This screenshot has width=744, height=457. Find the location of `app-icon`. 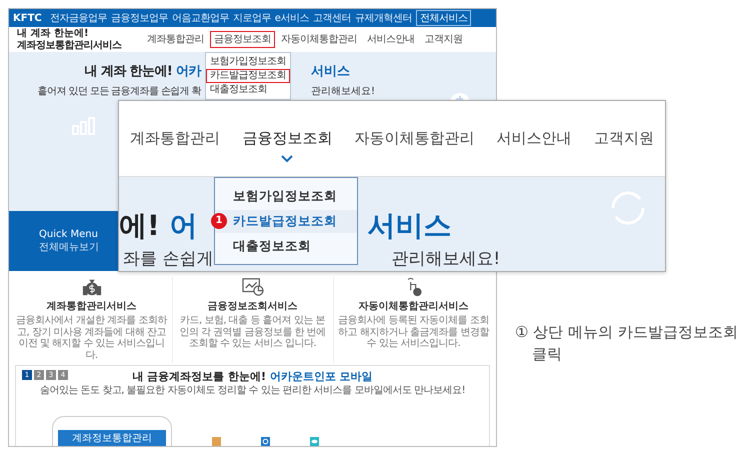

app-icon is located at coordinates (216, 441).